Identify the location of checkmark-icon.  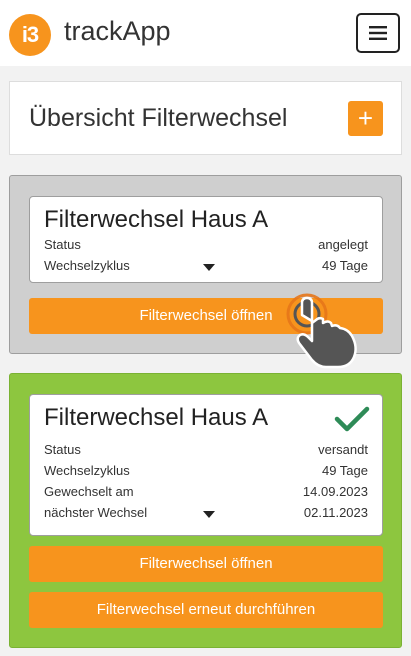
(352, 419).